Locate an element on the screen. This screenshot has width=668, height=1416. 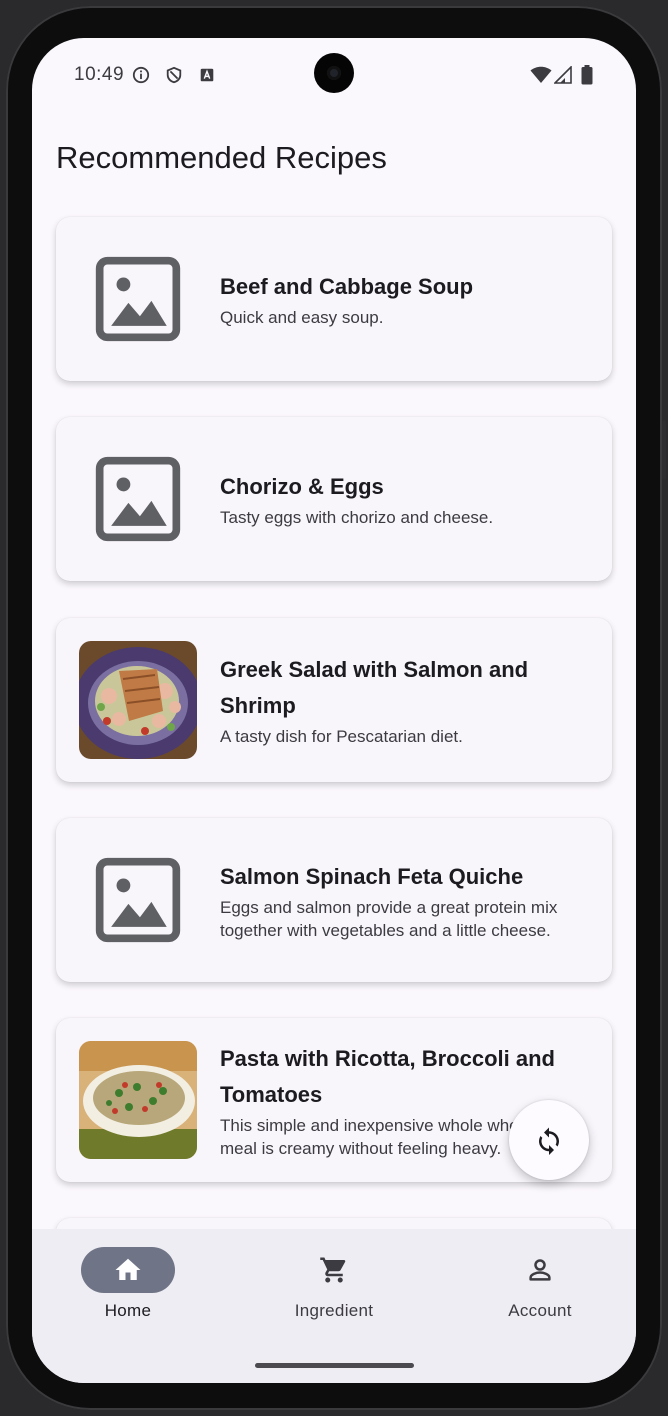
recipe-title: Chorizo & Eggs is located at coordinates (302, 486).